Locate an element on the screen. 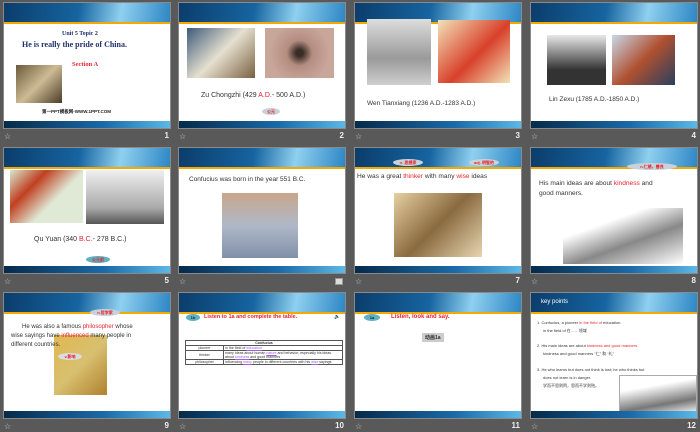 The height and width of the screenshot is (432, 700). section-label: Section A is located at coordinates (85, 64).